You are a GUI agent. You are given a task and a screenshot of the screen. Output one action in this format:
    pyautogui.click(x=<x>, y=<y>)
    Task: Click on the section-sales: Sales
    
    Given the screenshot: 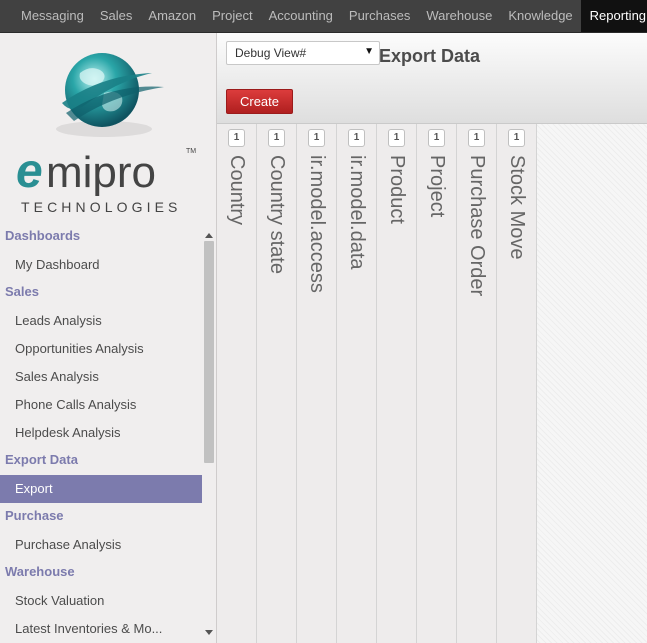 What is the action you would take?
    pyautogui.click(x=22, y=291)
    